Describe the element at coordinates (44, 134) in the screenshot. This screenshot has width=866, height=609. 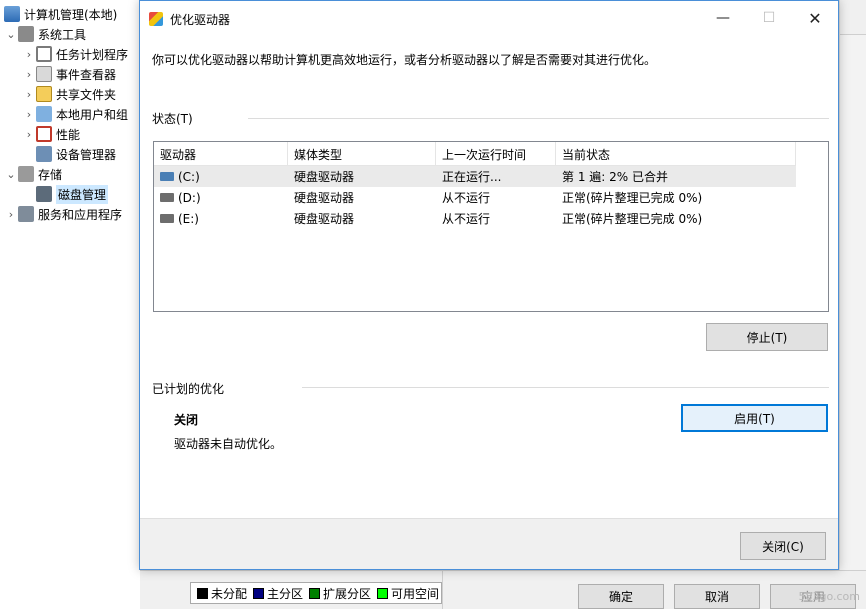
I see `performance-icon` at that location.